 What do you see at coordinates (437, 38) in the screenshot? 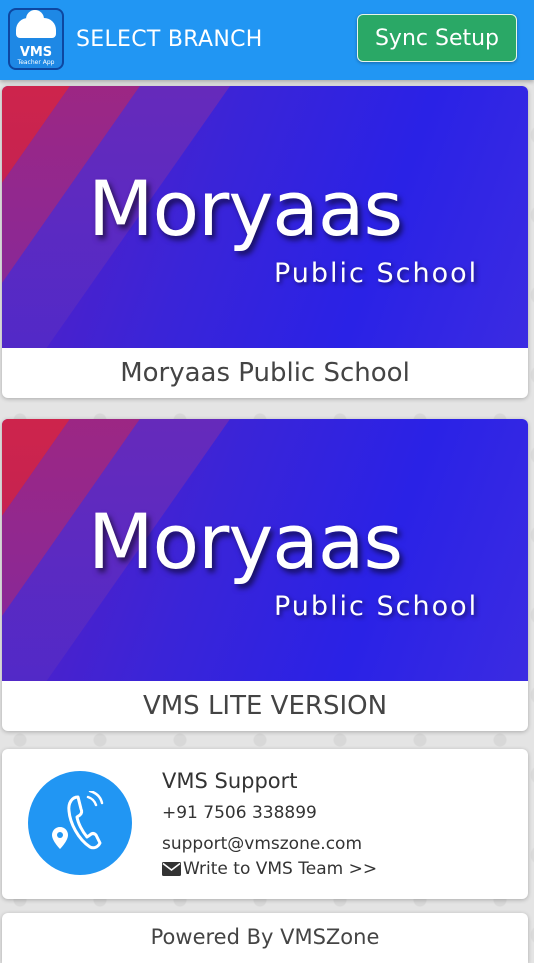
I see `sync-setup-button: Sync Setup` at bounding box center [437, 38].